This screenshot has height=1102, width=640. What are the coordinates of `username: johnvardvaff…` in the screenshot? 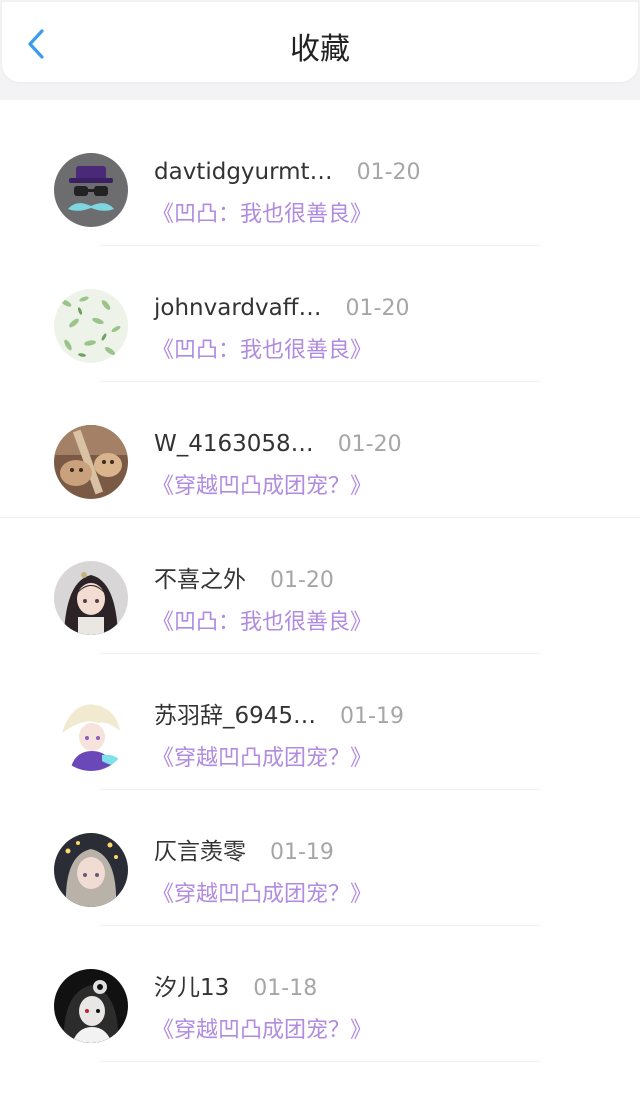 It's located at (238, 308).